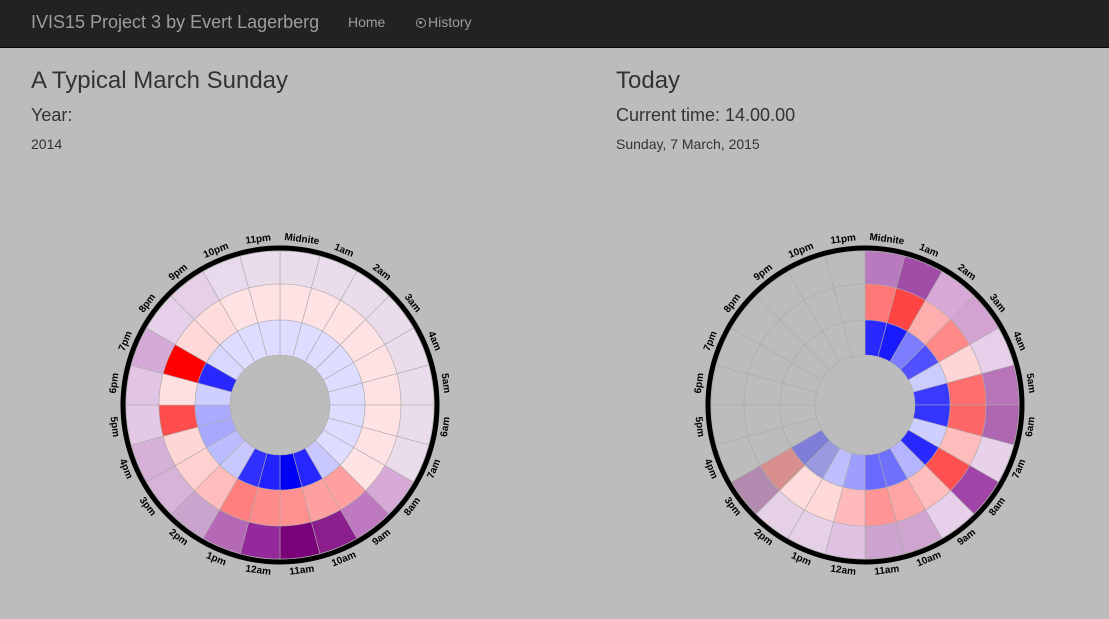 The height and width of the screenshot is (619, 1109). Describe the element at coordinates (648, 80) in the screenshot. I see `today-title: Today` at that location.